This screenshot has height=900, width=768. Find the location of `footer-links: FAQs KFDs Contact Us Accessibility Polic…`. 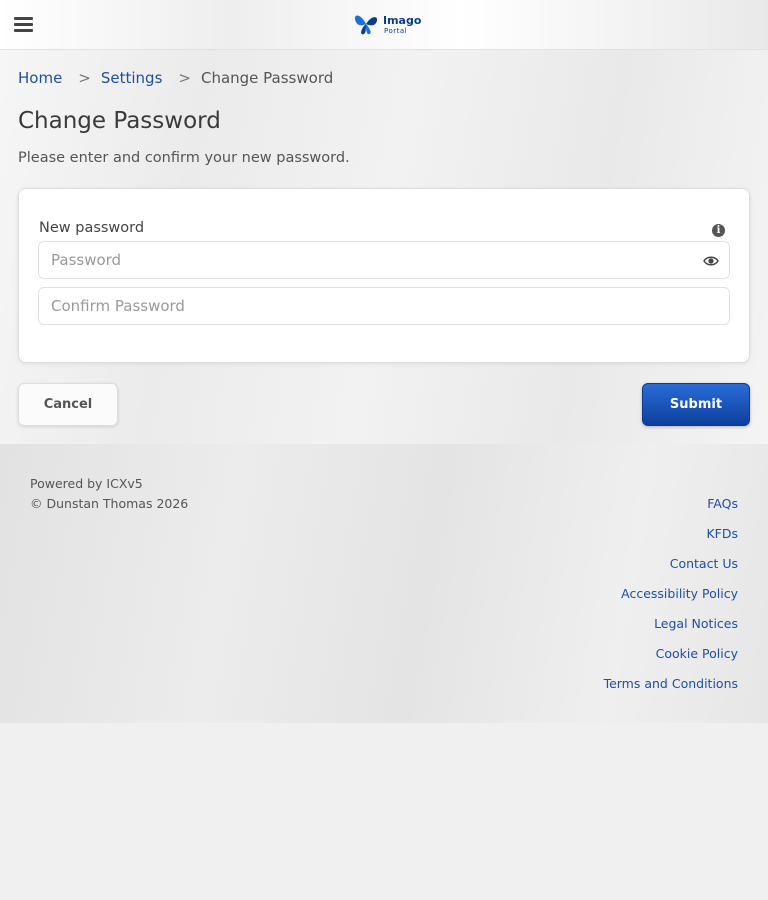

footer-links: FAQs KFDs Contact Us Accessibility Polic… is located at coordinates (671, 601).